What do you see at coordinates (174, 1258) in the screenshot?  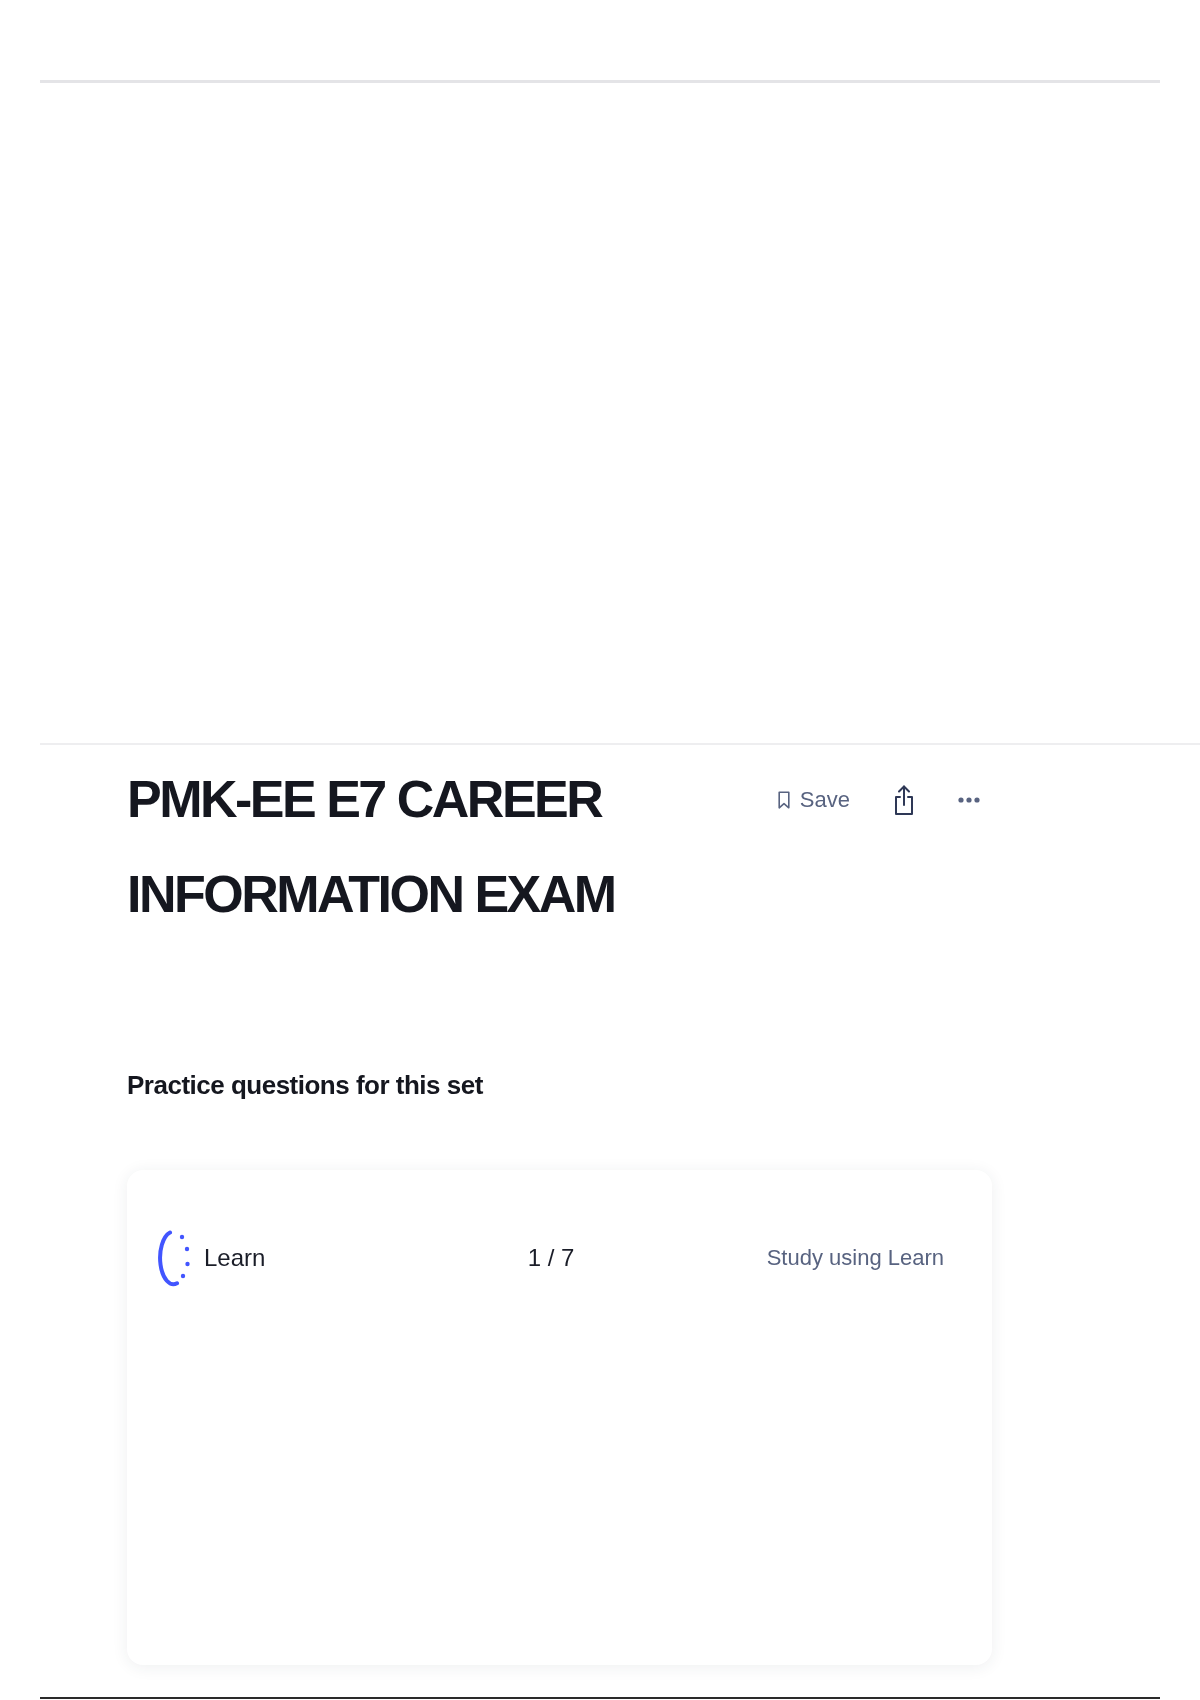 I see `learn-icon` at bounding box center [174, 1258].